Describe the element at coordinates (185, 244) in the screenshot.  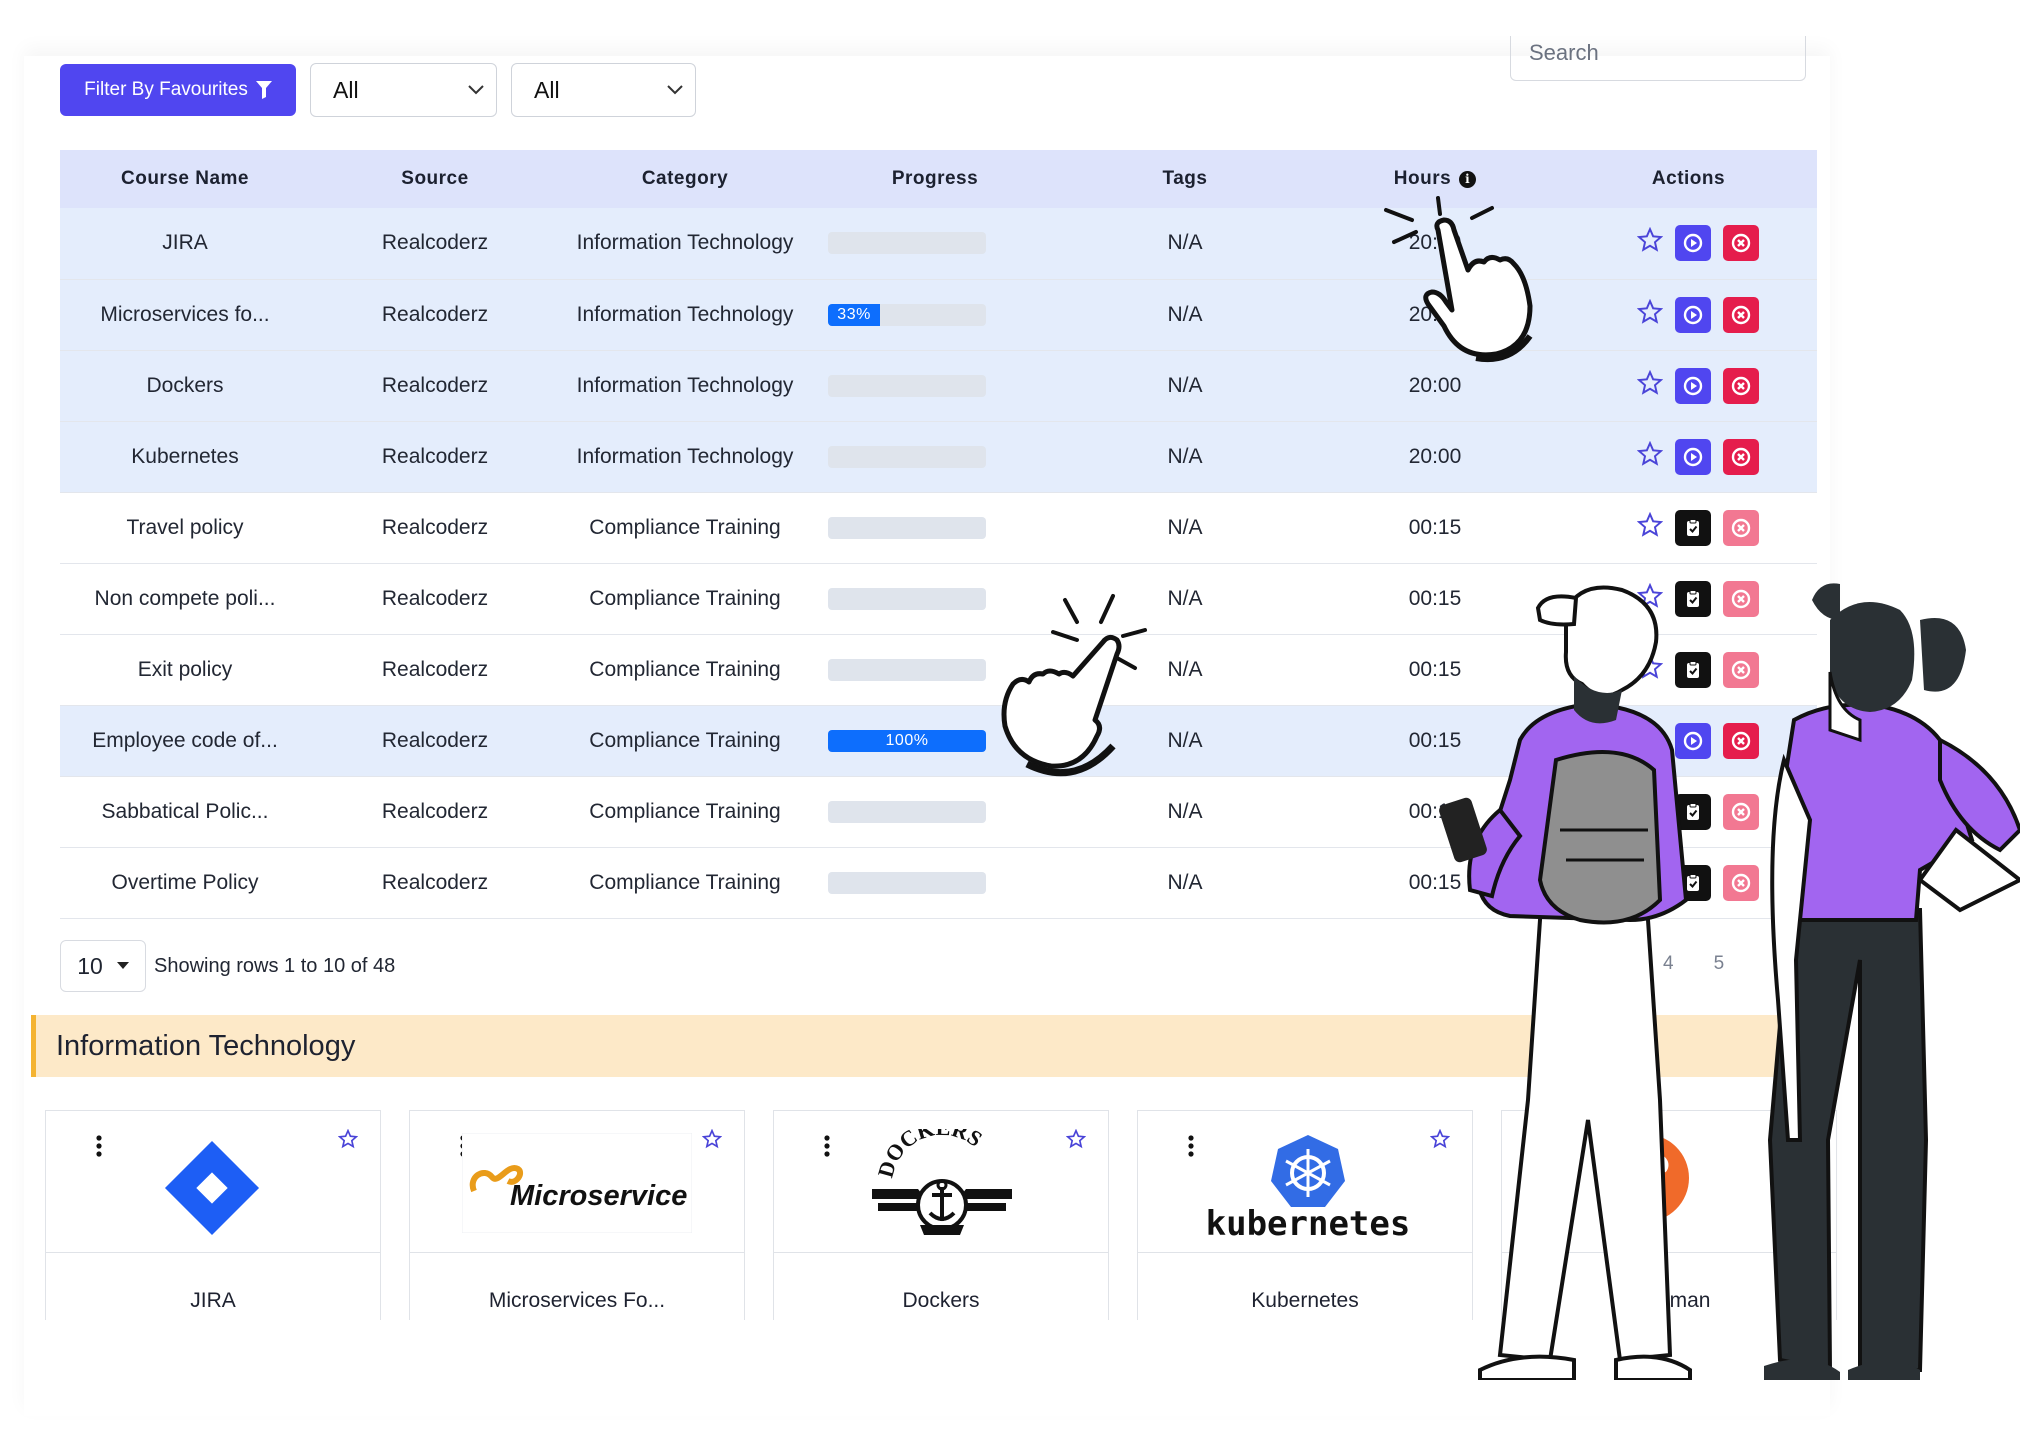
I see `cell-course-name: JIRA` at that location.